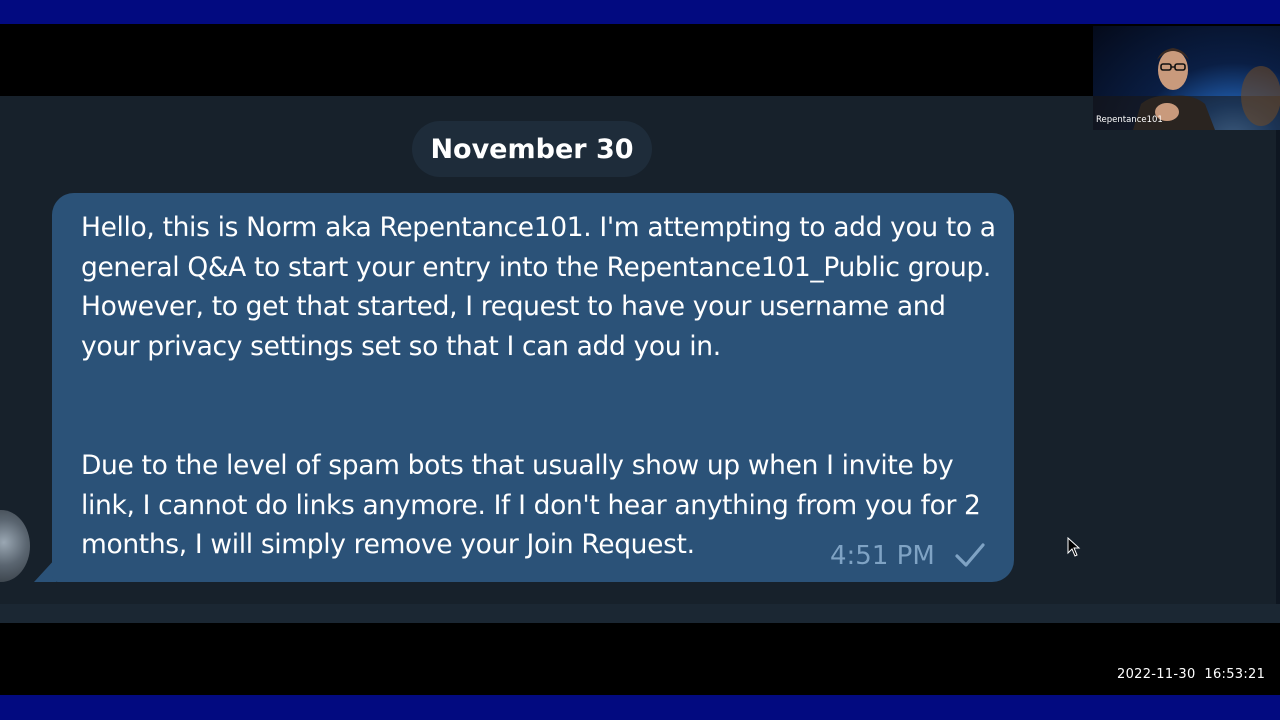 This screenshot has height=720, width=1280. I want to click on mouse-cursor-icon, so click(1074, 547).